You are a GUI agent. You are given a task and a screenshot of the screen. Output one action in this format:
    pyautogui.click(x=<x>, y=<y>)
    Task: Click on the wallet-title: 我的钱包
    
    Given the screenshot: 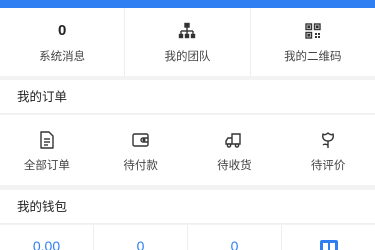 What is the action you would take?
    pyautogui.click(x=187, y=207)
    